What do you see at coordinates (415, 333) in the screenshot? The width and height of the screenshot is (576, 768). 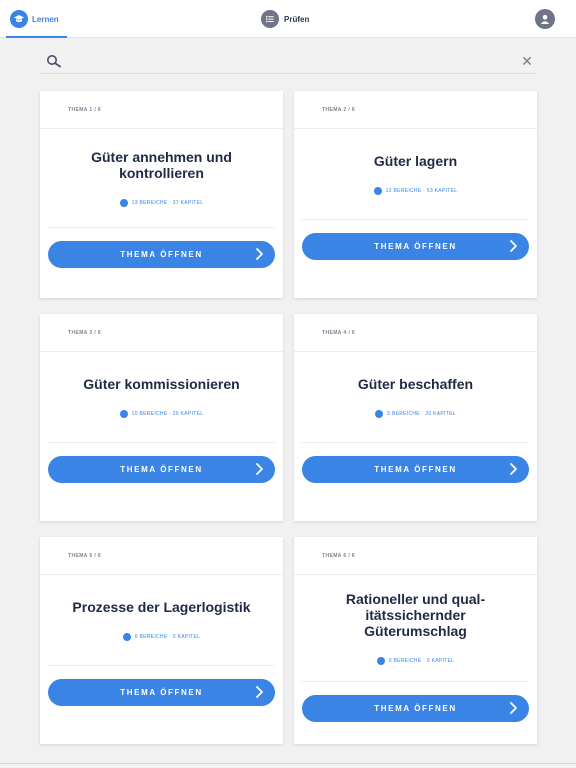 I see `card-header: THEMA 4 / 6` at bounding box center [415, 333].